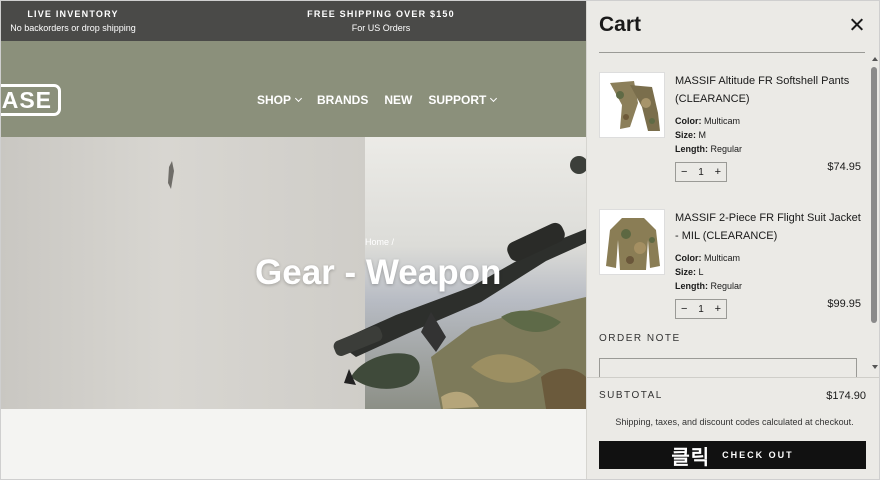 The image size is (880, 480). I want to click on jacket-icon, so click(633, 244).